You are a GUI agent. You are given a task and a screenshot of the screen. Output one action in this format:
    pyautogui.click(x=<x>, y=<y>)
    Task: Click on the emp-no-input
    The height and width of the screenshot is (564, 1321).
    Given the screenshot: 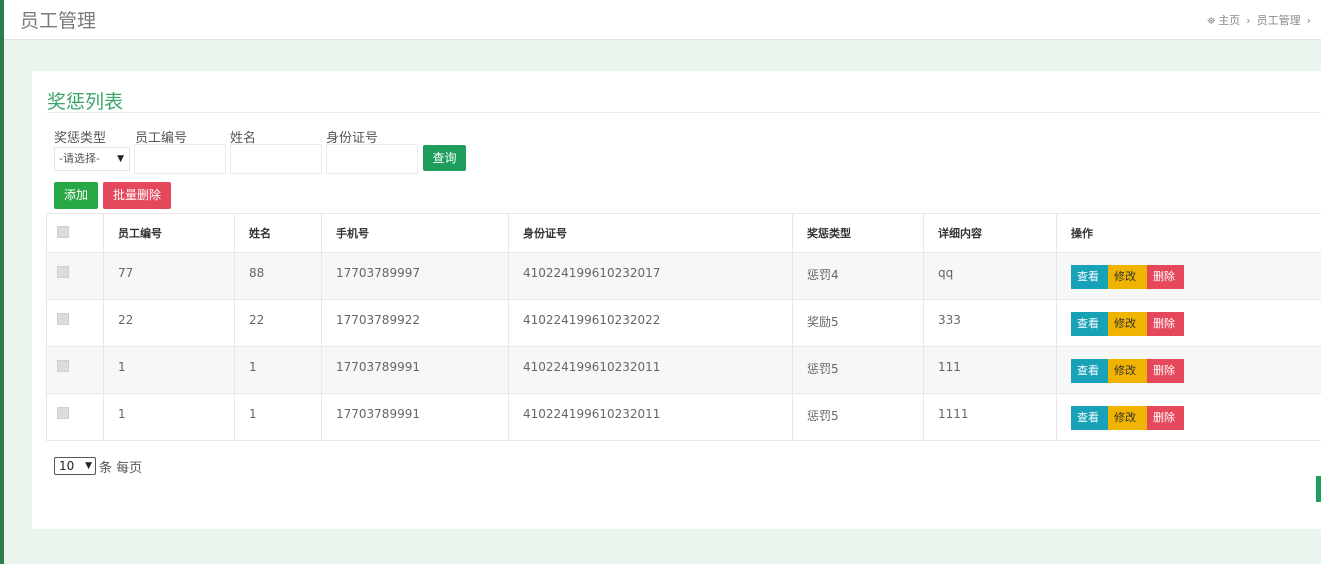 What is the action you would take?
    pyautogui.click(x=180, y=159)
    